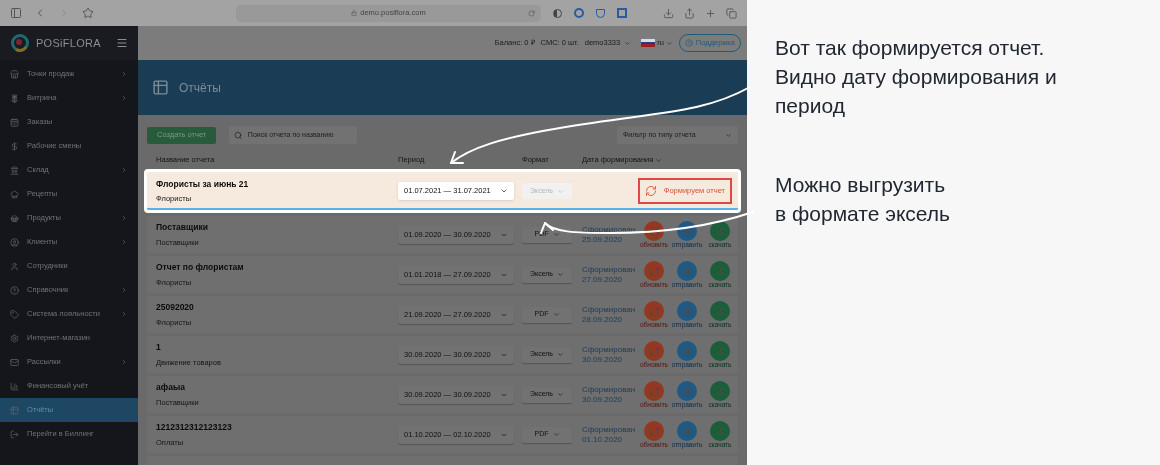 The image size is (1160, 465). I want to click on status-date: 27.09.2020, so click(603, 279).